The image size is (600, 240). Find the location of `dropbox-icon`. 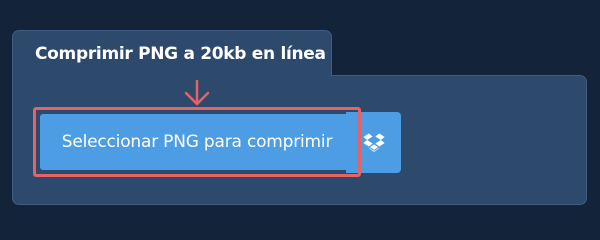

dropbox-icon is located at coordinates (373, 142).